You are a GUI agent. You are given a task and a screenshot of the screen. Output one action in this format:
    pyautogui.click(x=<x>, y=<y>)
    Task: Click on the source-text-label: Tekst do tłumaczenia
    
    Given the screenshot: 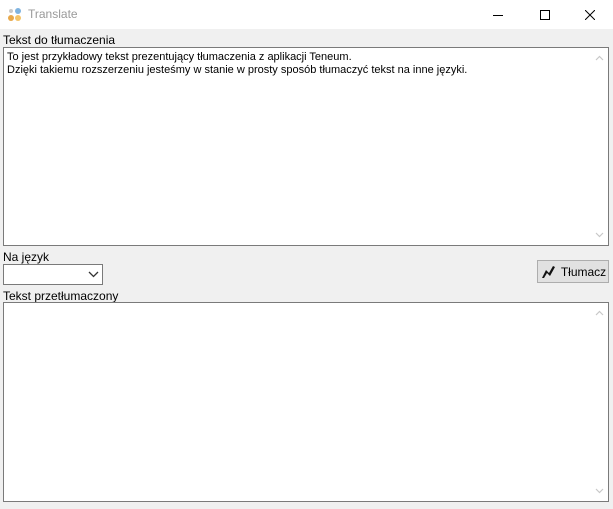 What is the action you would take?
    pyautogui.click(x=59, y=40)
    